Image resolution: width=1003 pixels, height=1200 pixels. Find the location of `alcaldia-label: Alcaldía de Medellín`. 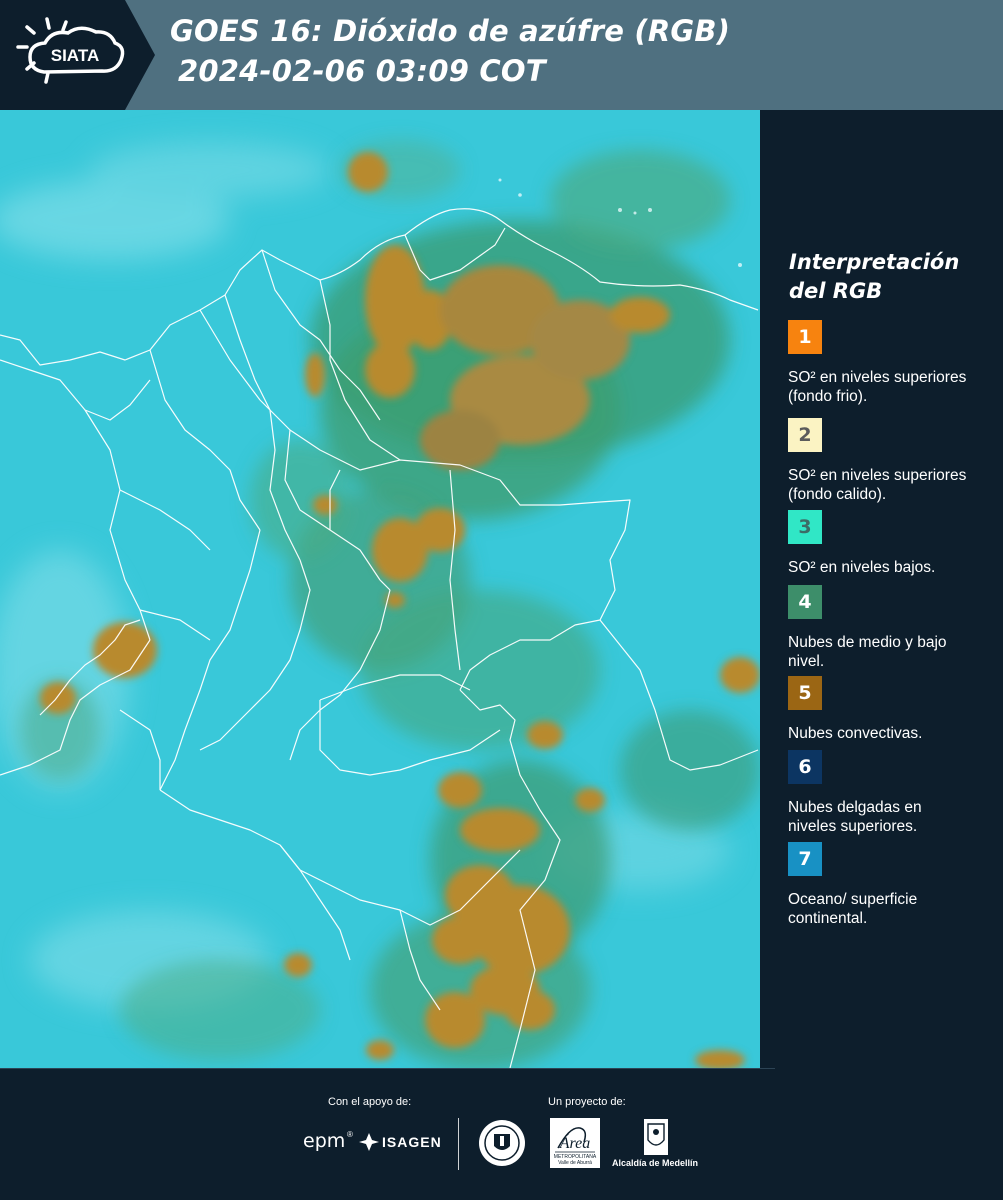

alcaldia-label: Alcaldía de Medellín is located at coordinates (655, 1163).